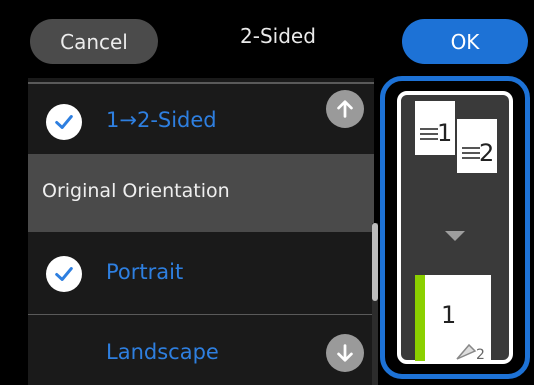 The width and height of the screenshot is (534, 385). I want to click on divider, so click(201, 314).